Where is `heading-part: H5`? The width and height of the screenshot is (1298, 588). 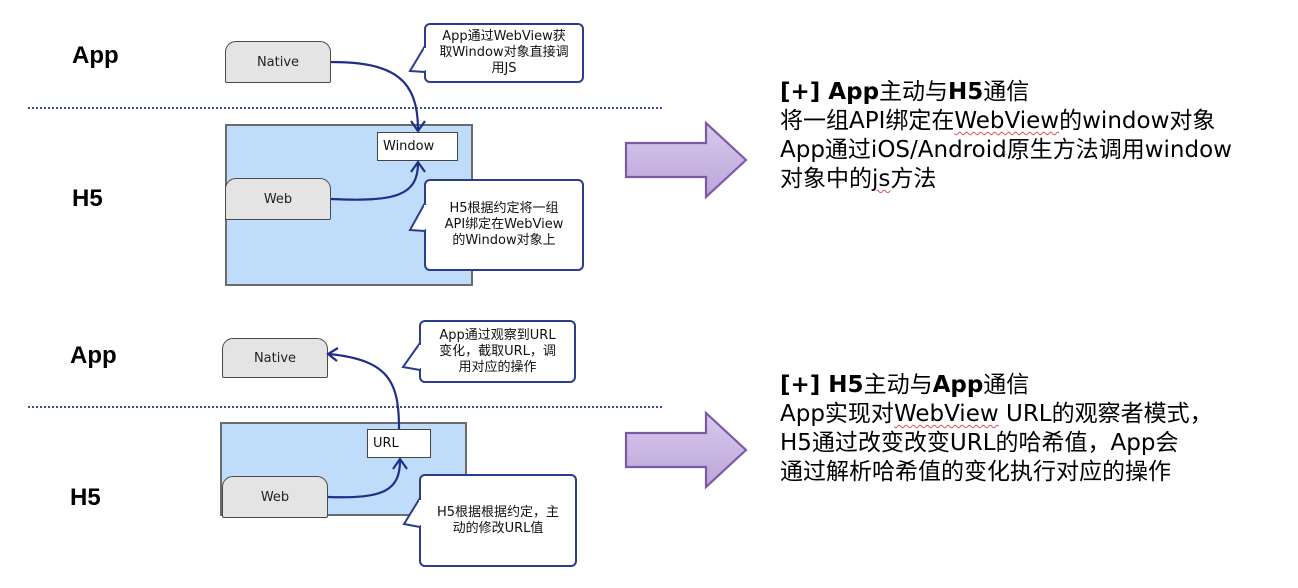 heading-part: H5 is located at coordinates (966, 92).